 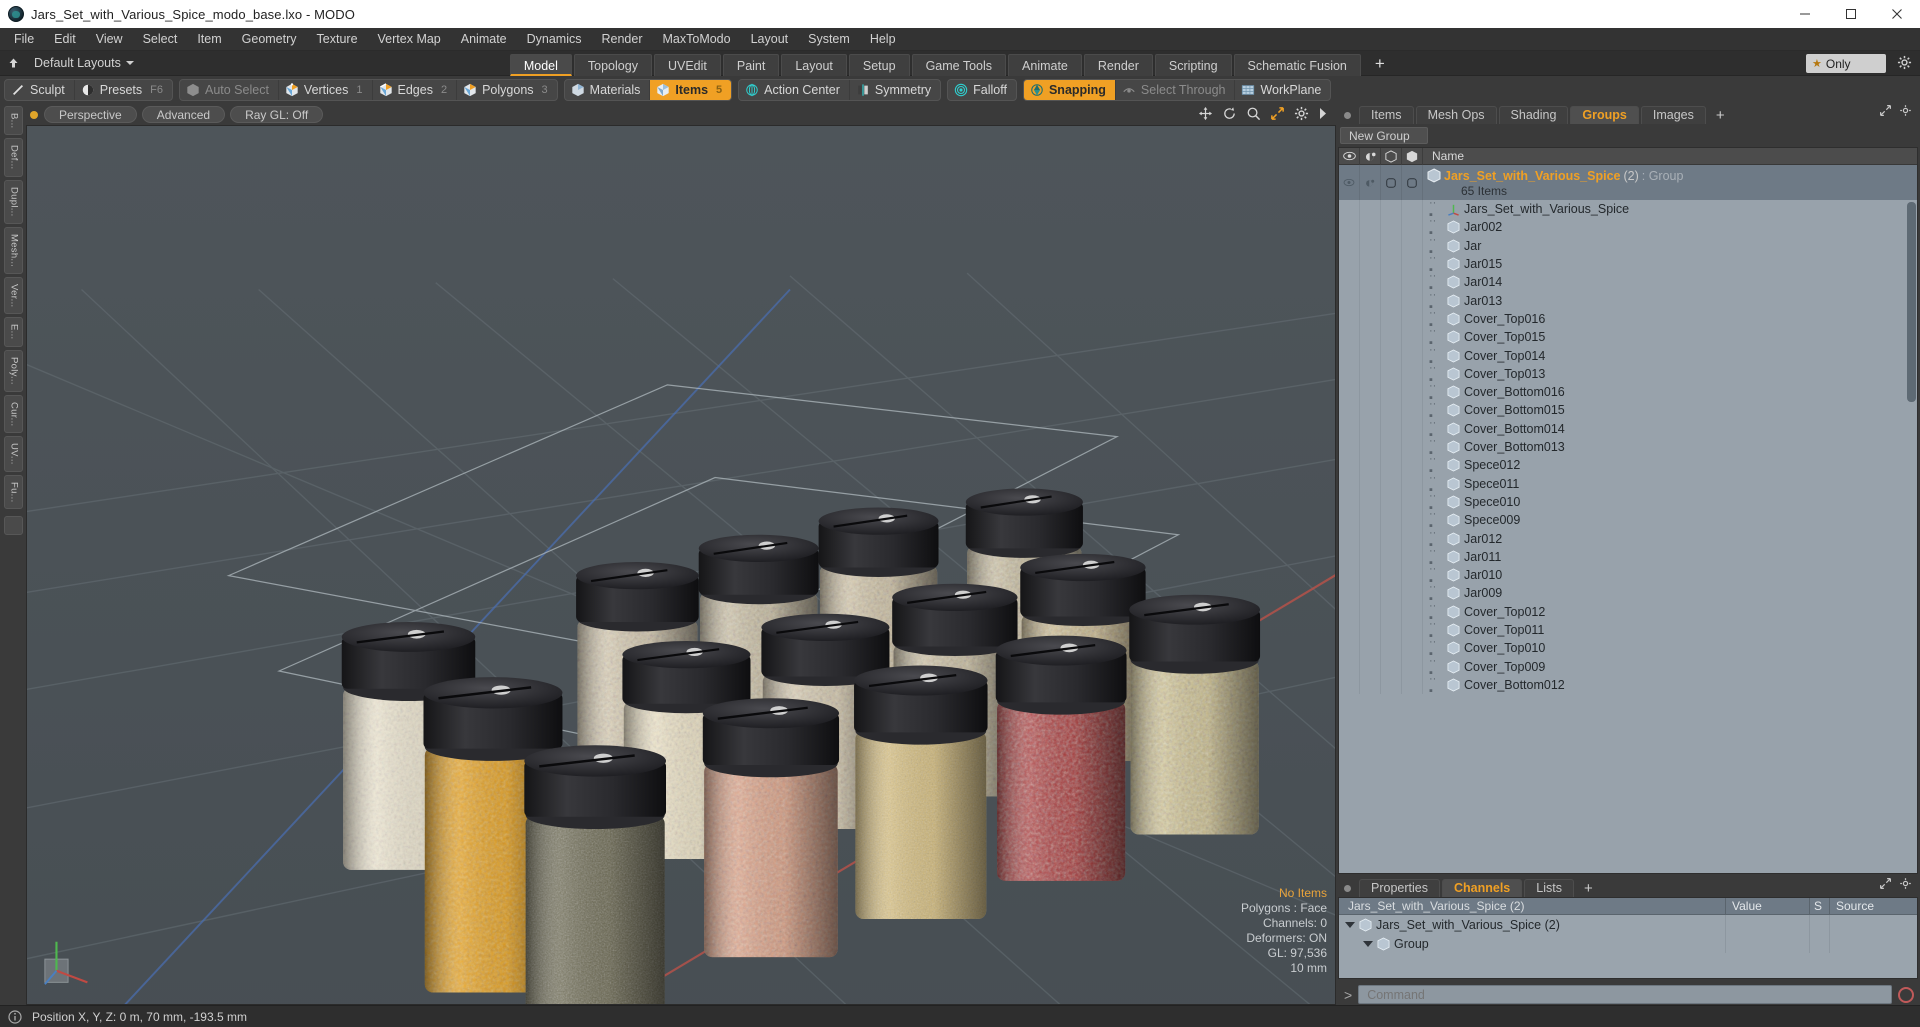 I want to click on expand-bottom-panel-icon, so click(x=1885, y=886).